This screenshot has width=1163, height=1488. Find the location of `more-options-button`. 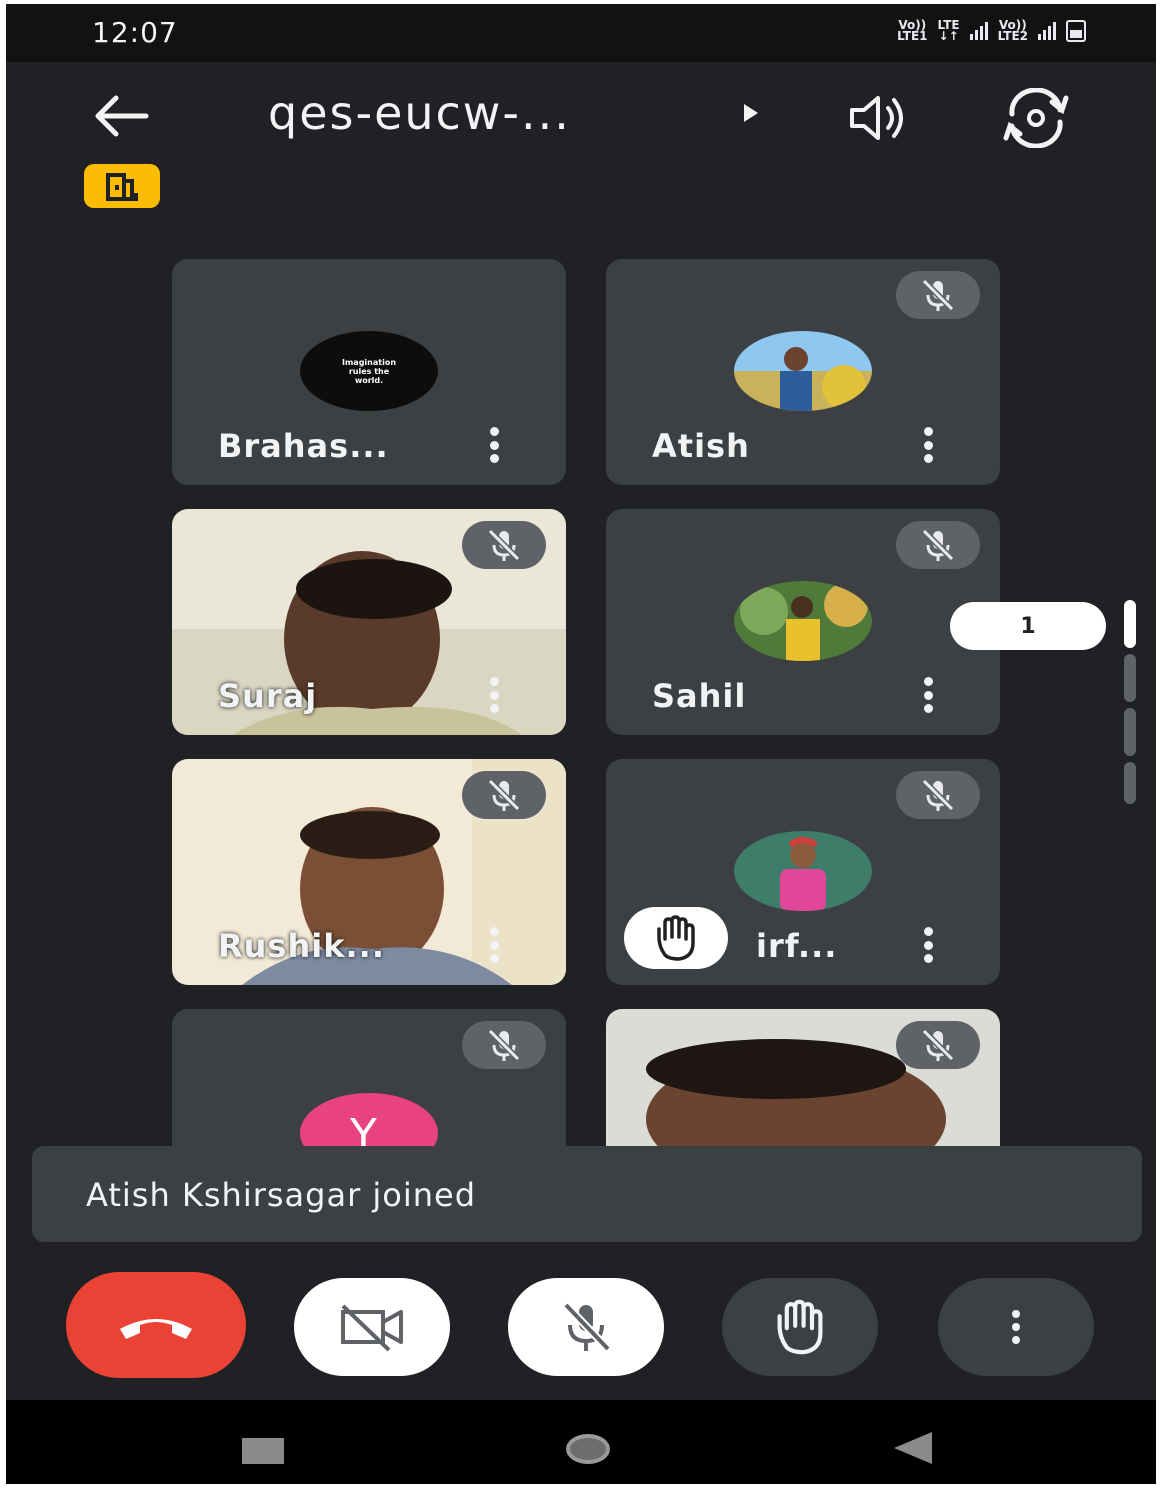

more-options-button is located at coordinates (1016, 1327).